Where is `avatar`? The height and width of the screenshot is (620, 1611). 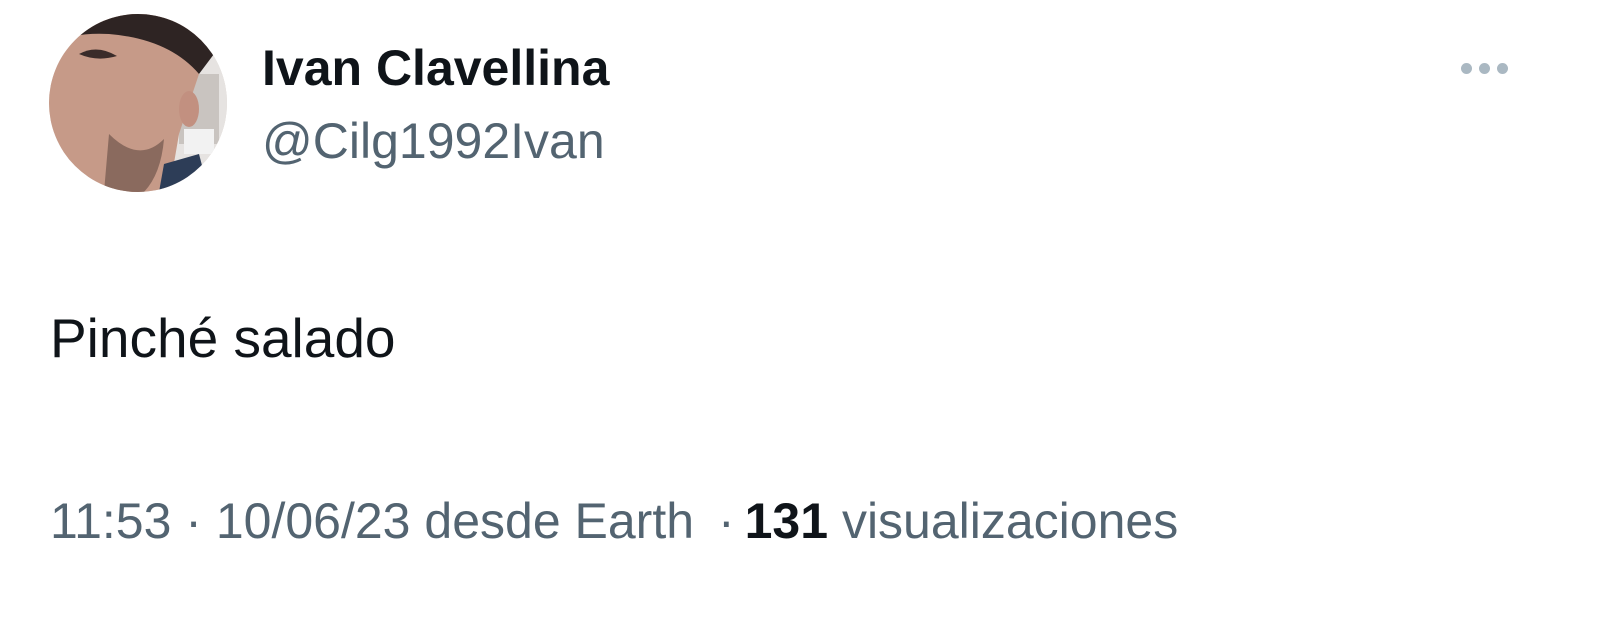 avatar is located at coordinates (138, 103).